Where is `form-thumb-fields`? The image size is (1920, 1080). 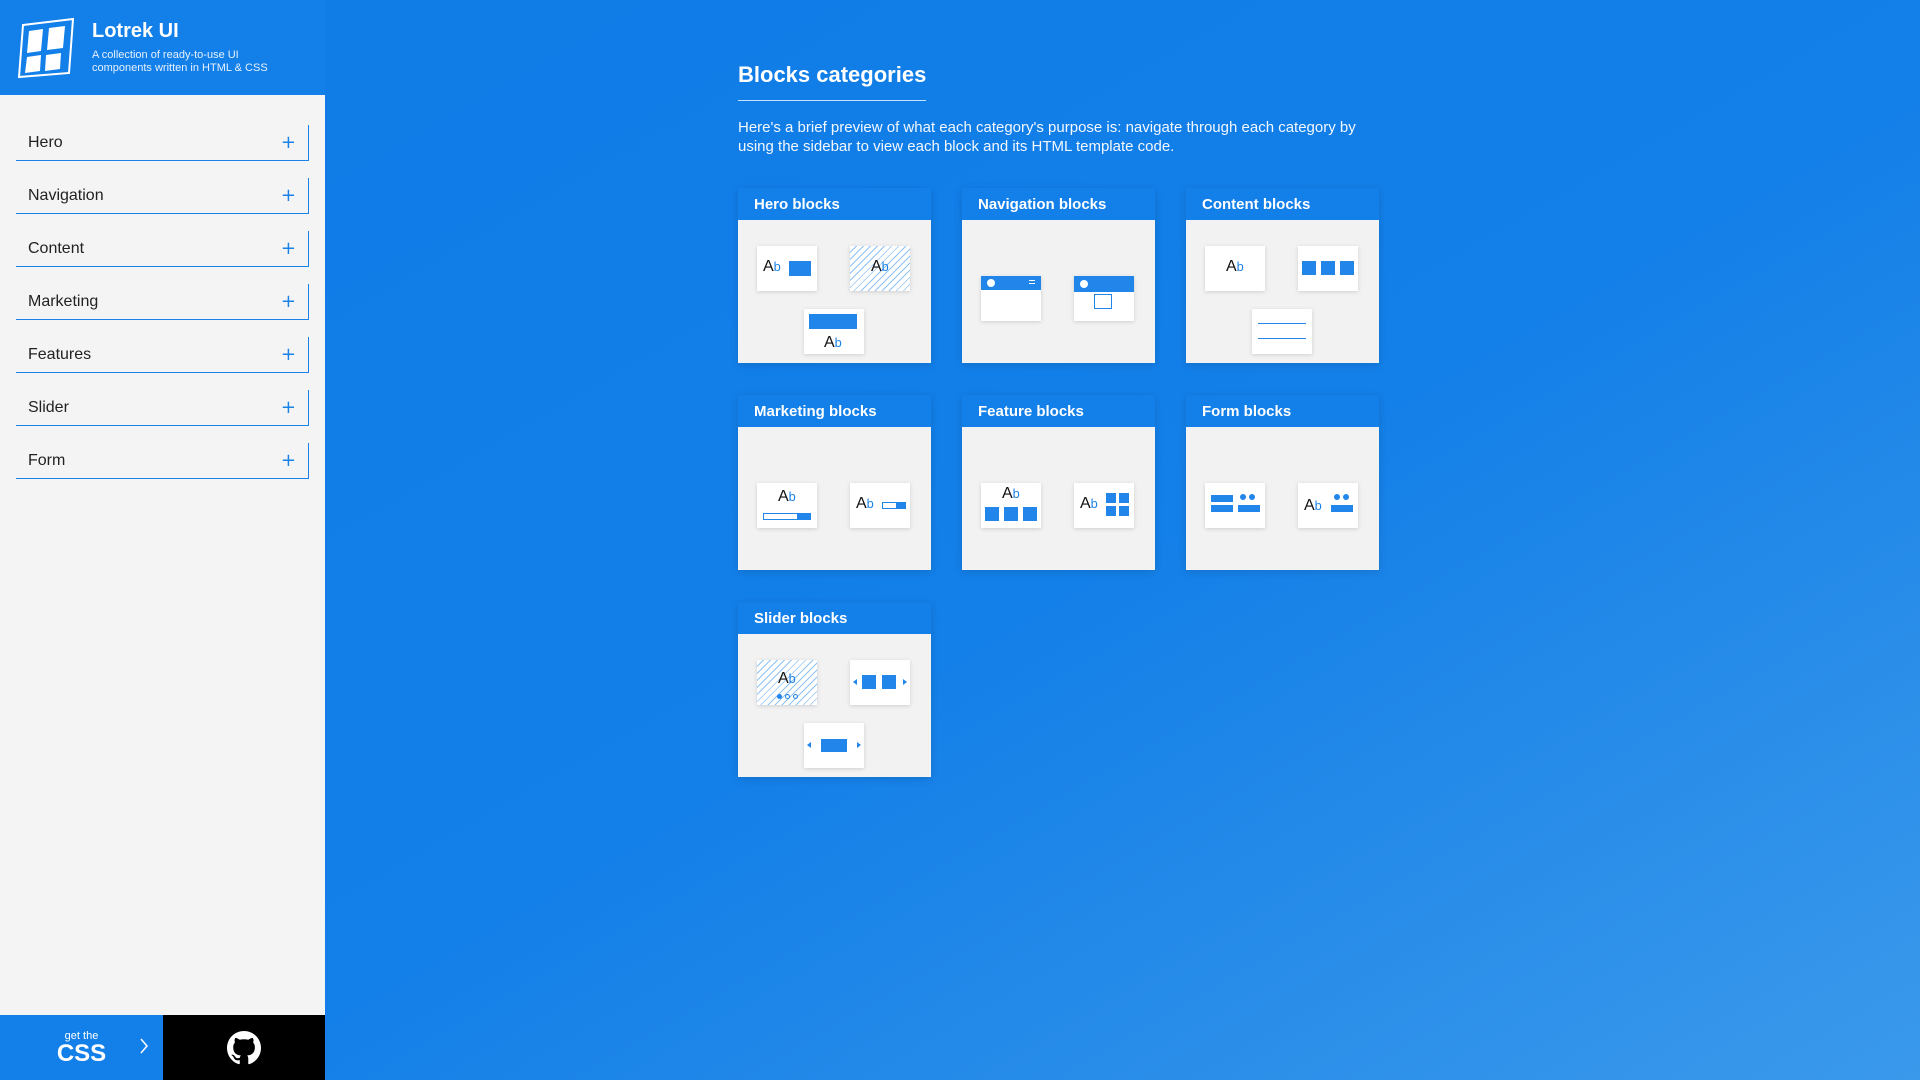
form-thumb-fields is located at coordinates (1235, 505).